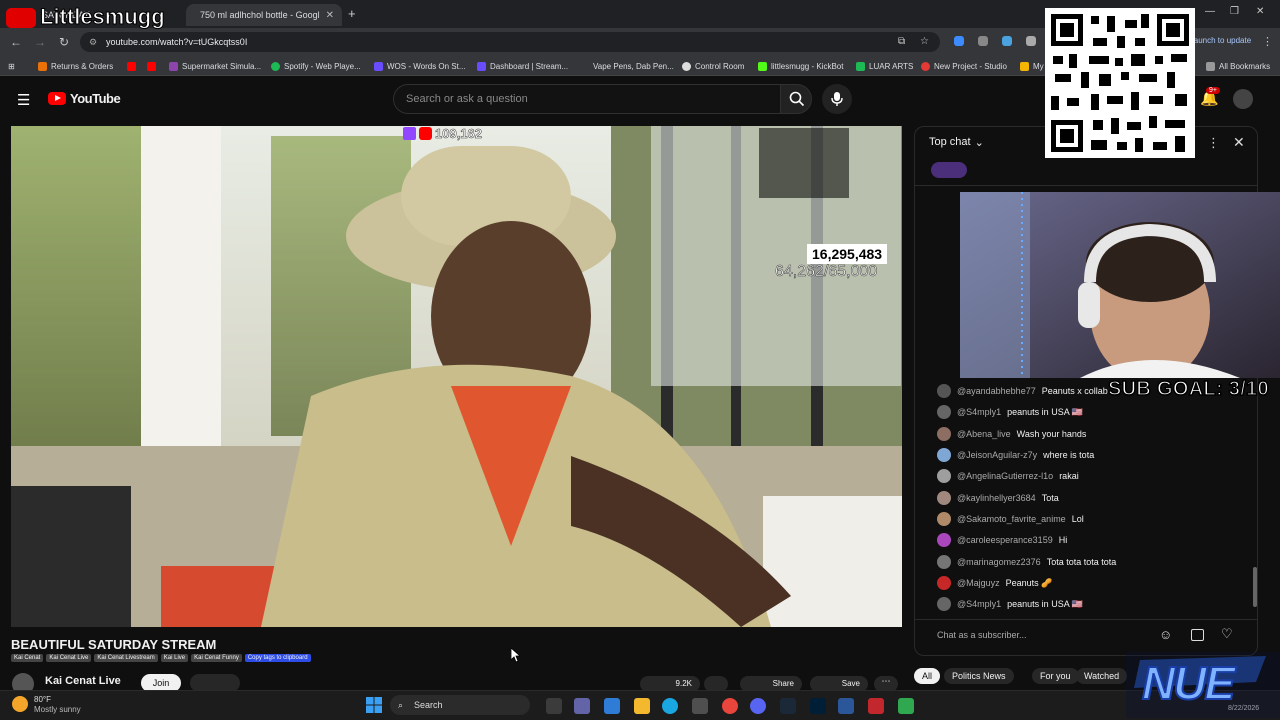  Describe the element at coordinates (700, 706) in the screenshot. I see `store-icon` at that location.